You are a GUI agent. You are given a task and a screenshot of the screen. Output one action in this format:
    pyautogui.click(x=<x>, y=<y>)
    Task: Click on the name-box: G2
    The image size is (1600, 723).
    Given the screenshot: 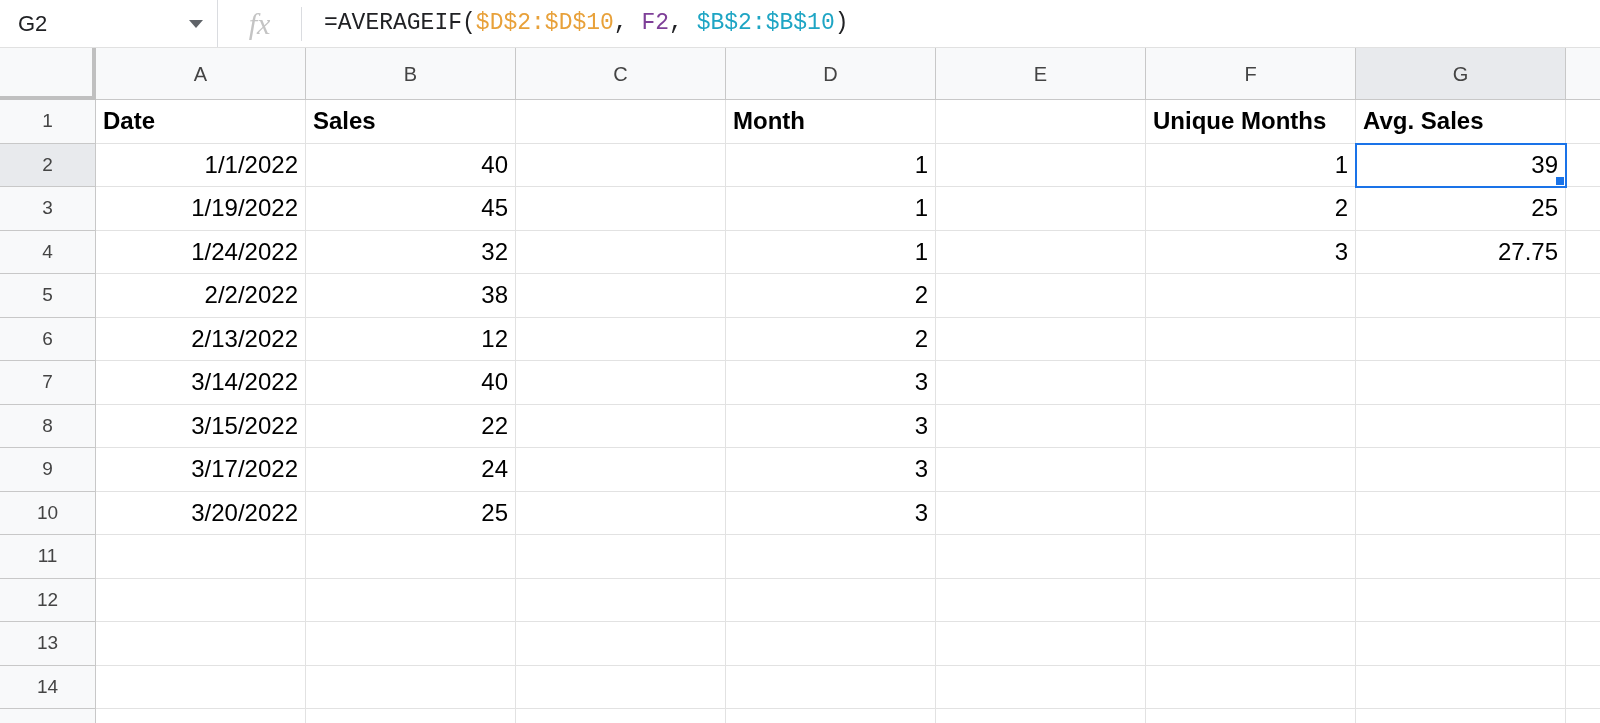 What is the action you would take?
    pyautogui.click(x=109, y=23)
    